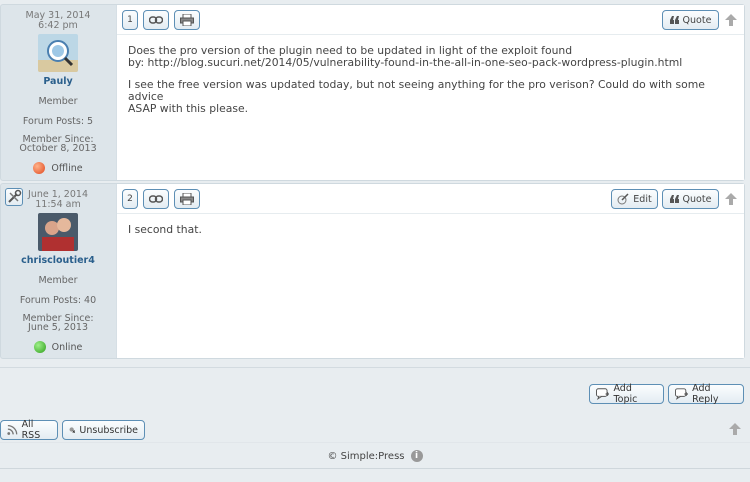 The width and height of the screenshot is (750, 482). I want to click on edit-button: Edit, so click(634, 199).